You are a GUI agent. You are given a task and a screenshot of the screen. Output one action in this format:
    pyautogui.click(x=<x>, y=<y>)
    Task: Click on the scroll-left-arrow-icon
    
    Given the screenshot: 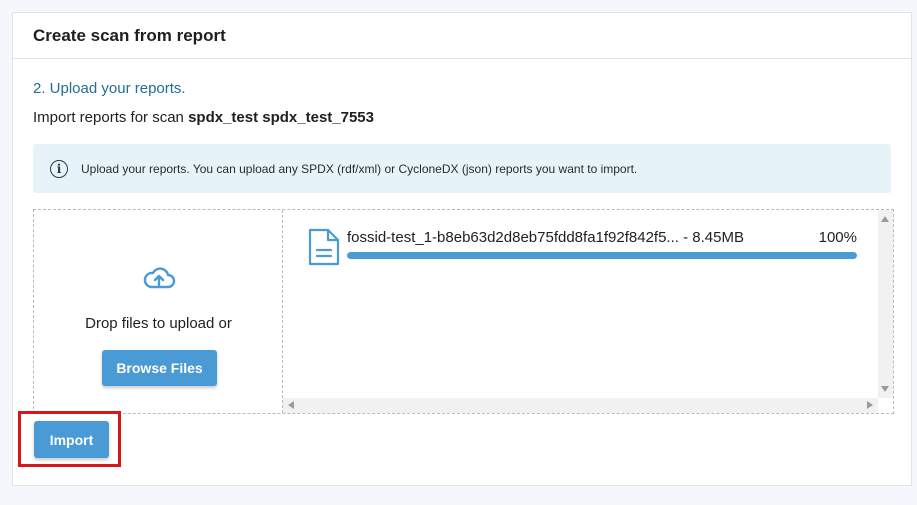 What is the action you would take?
    pyautogui.click(x=291, y=405)
    